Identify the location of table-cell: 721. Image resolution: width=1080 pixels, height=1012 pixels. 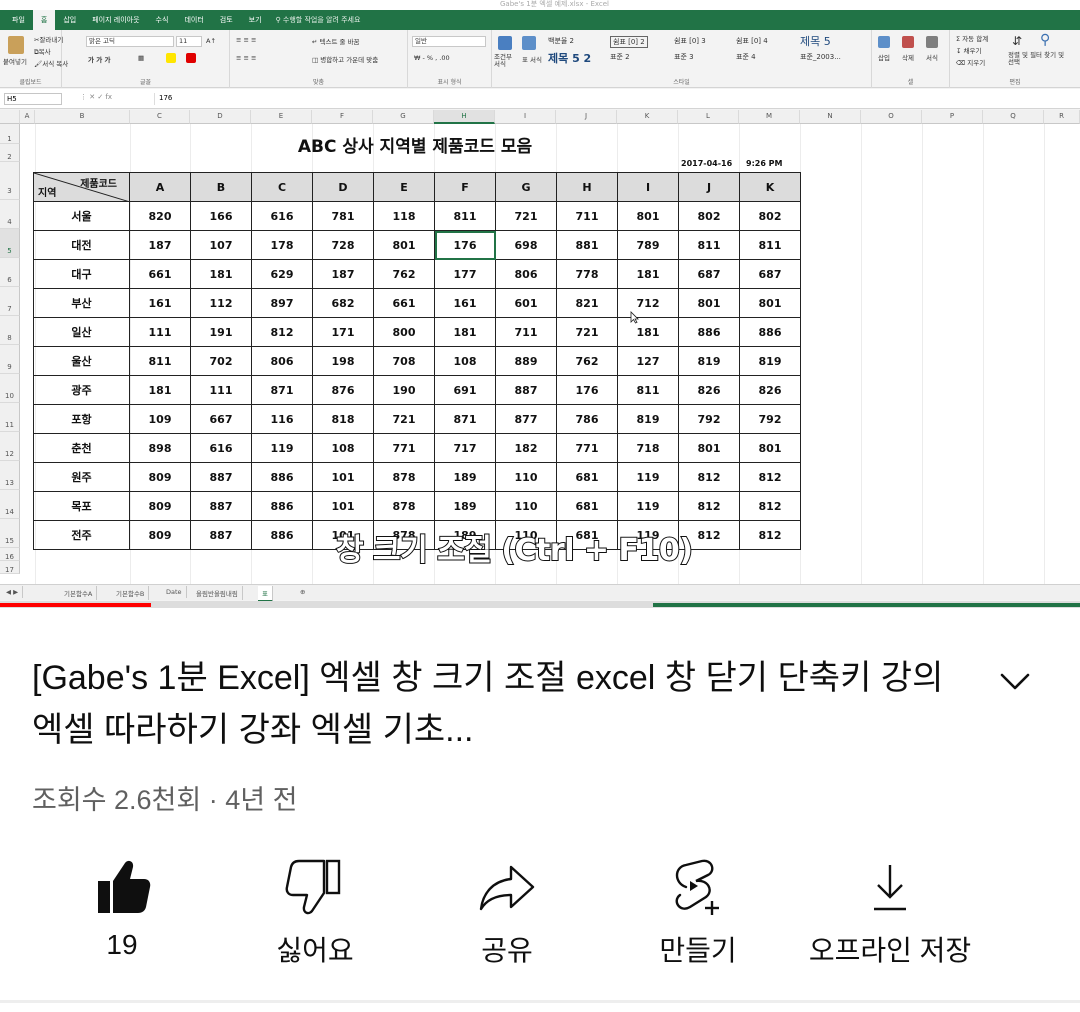
(587, 332).